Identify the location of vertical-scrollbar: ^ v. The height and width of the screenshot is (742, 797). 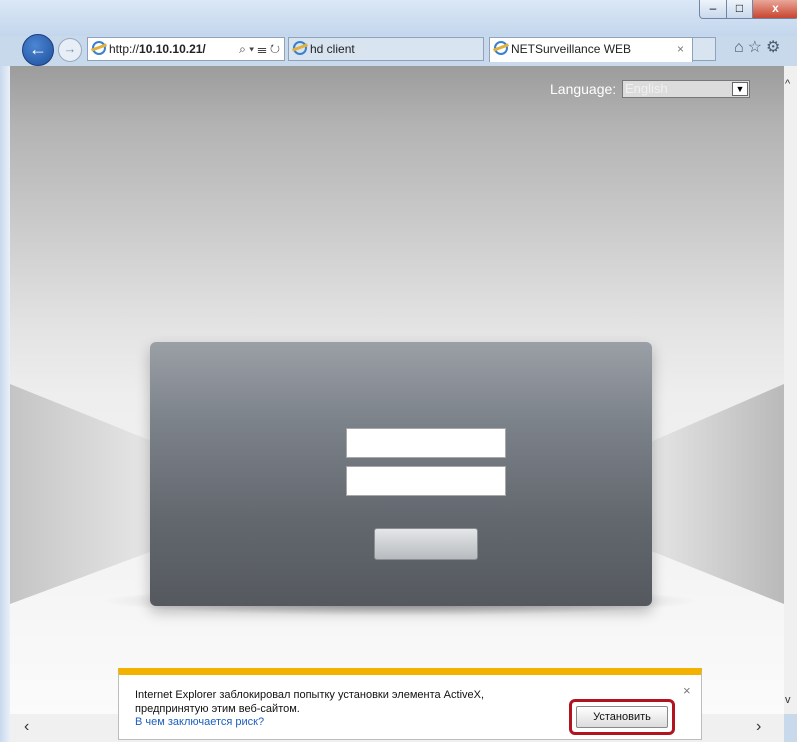
(790, 390).